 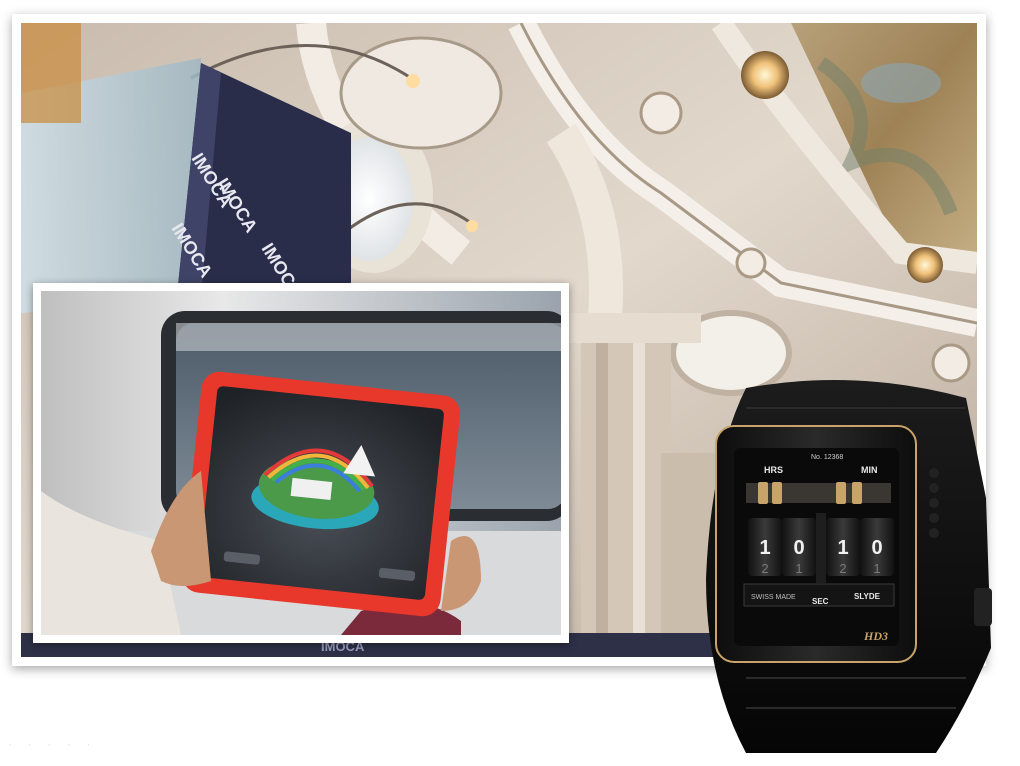 I want to click on watch-label-swiss: SWISS MADE, so click(x=773, y=597).